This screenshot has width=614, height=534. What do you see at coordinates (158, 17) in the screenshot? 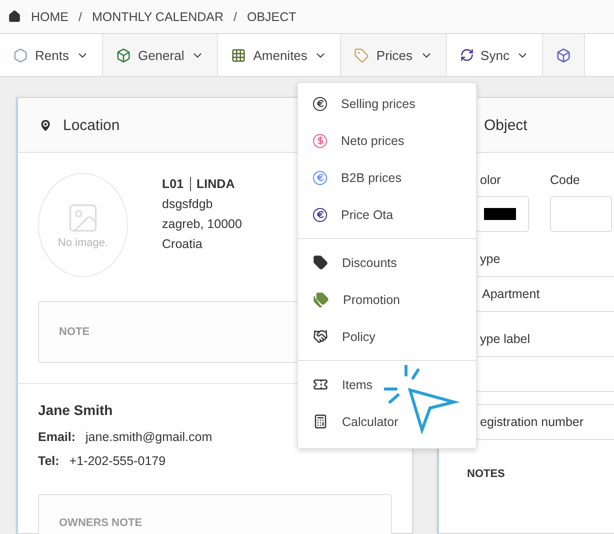
I see `breadcrumb-link: MONTHLY CALENDAR` at bounding box center [158, 17].